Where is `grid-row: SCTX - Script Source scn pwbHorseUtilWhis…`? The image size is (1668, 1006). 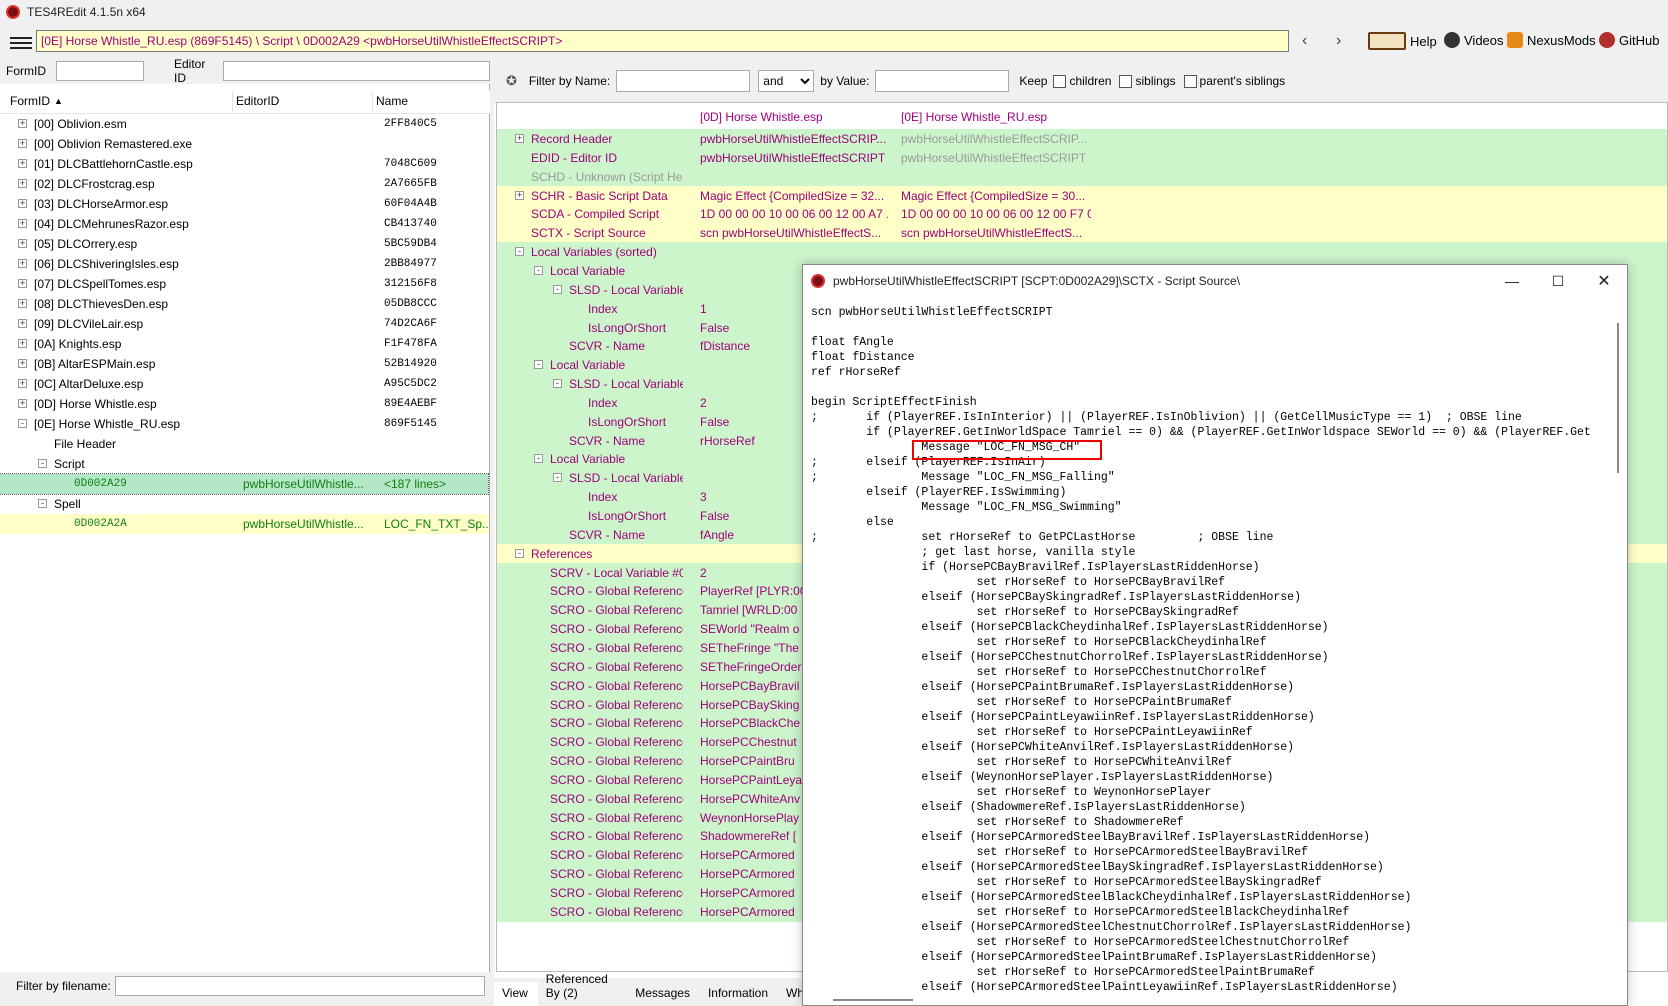 grid-row: SCTX - Script Source scn pwbHorseUtilWhis… is located at coordinates (1082, 233).